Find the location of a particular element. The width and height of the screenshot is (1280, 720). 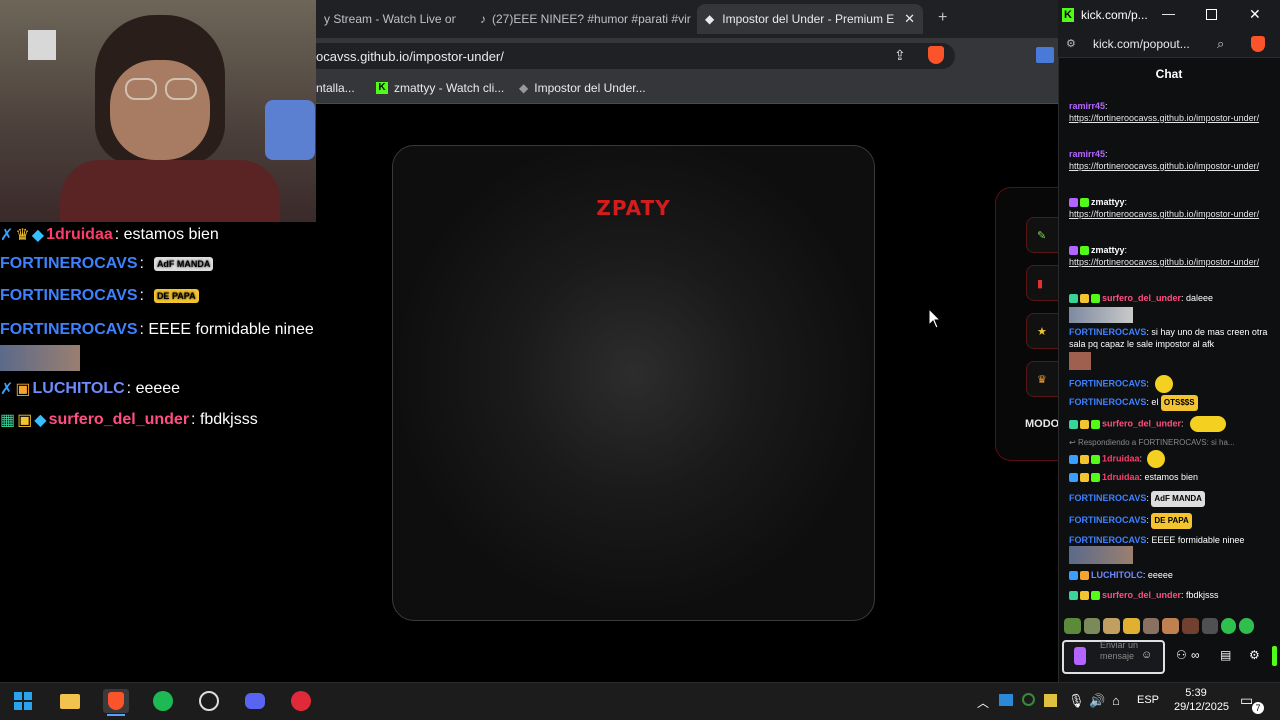

tier-badge-icon: ▣ is located at coordinates (25, 420).